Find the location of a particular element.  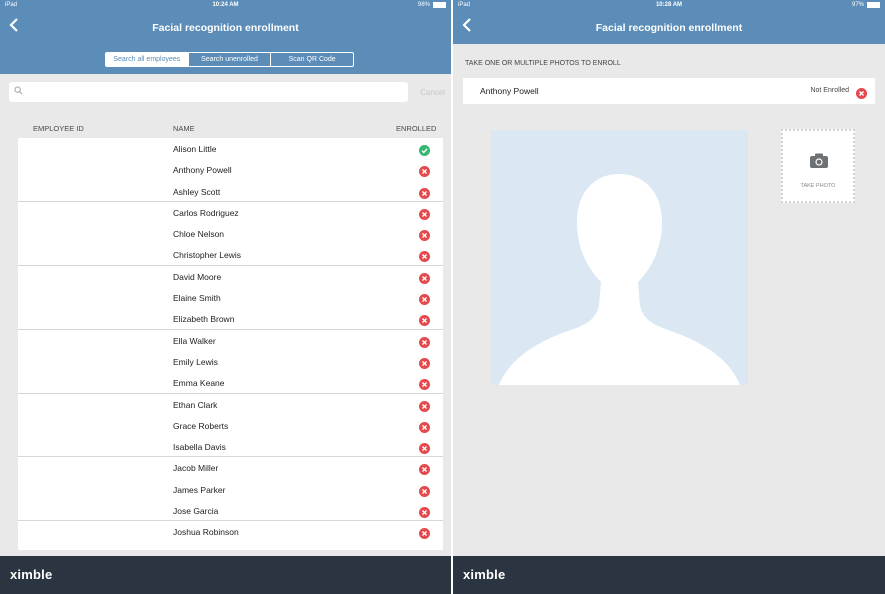

tab-search-unenrolled: Search unenrolled is located at coordinates (229, 59).